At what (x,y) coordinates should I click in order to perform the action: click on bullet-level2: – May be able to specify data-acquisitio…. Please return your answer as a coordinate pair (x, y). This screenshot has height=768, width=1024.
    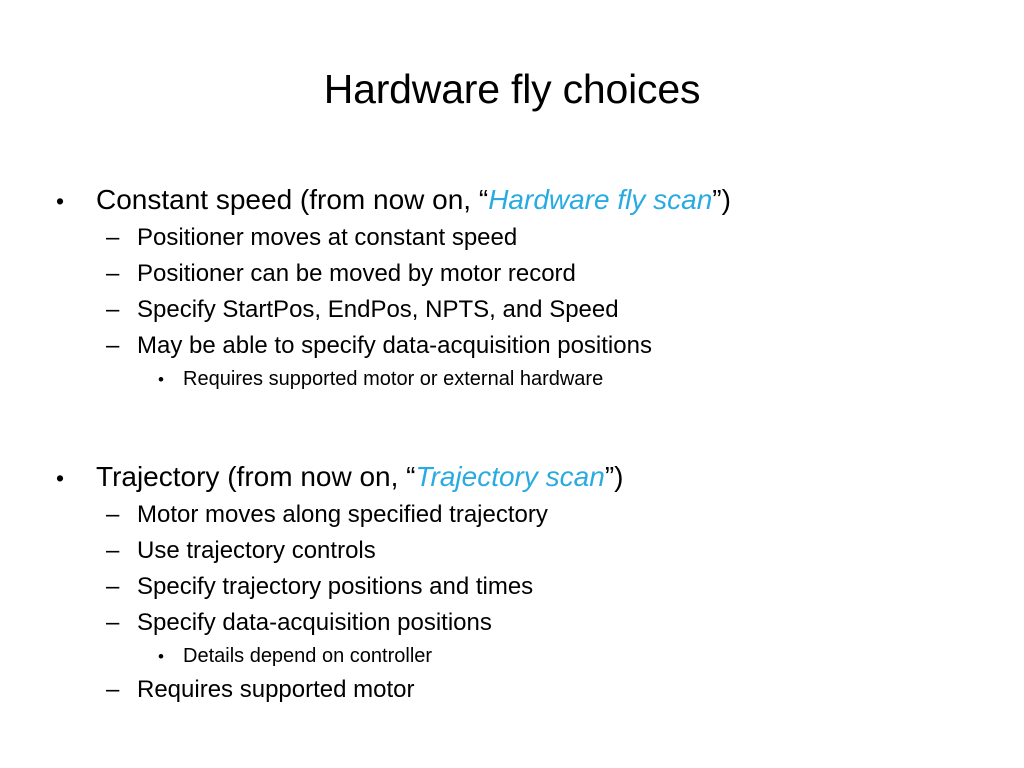
    Looking at the image, I should click on (516, 346).